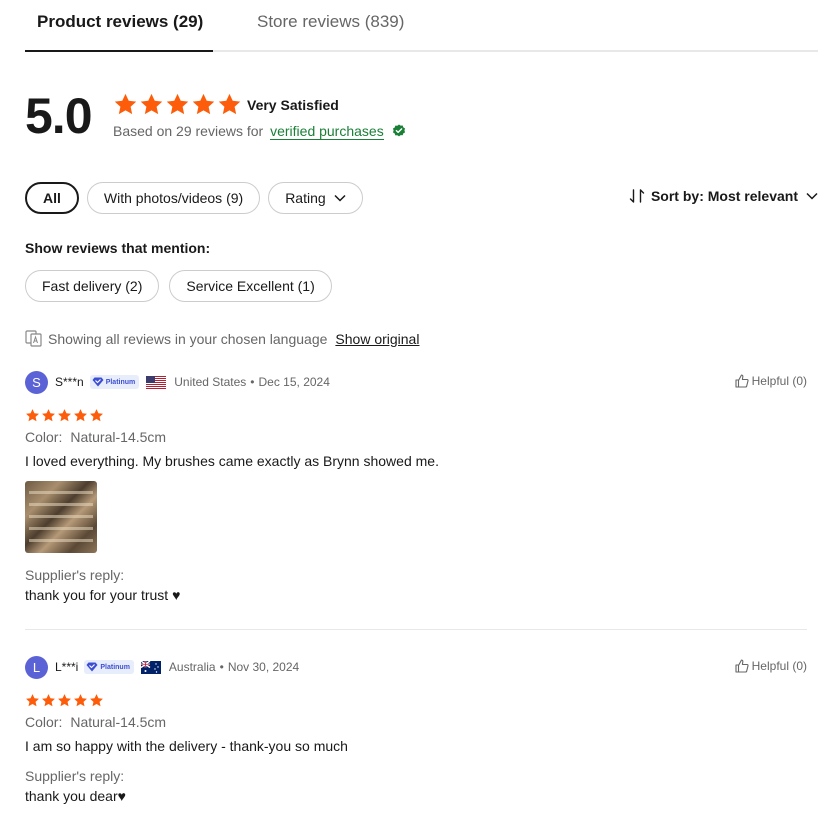  Describe the element at coordinates (119, 51) in the screenshot. I see `active-tab-indicator` at that location.